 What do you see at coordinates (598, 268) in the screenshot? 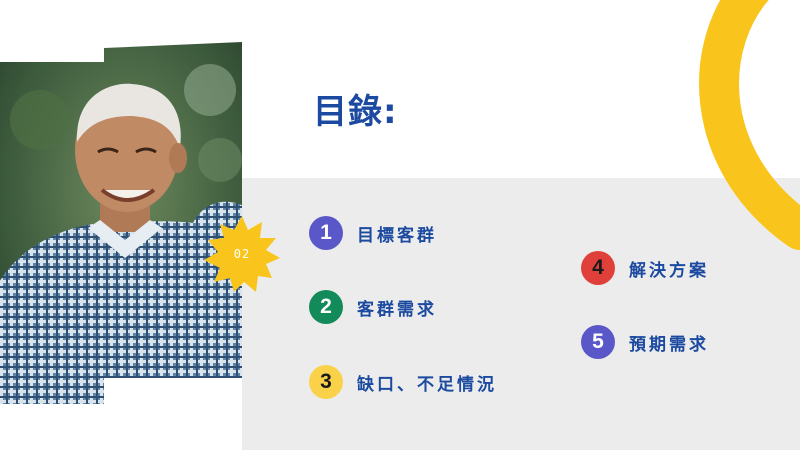
I see `toc-number-circle: 4` at bounding box center [598, 268].